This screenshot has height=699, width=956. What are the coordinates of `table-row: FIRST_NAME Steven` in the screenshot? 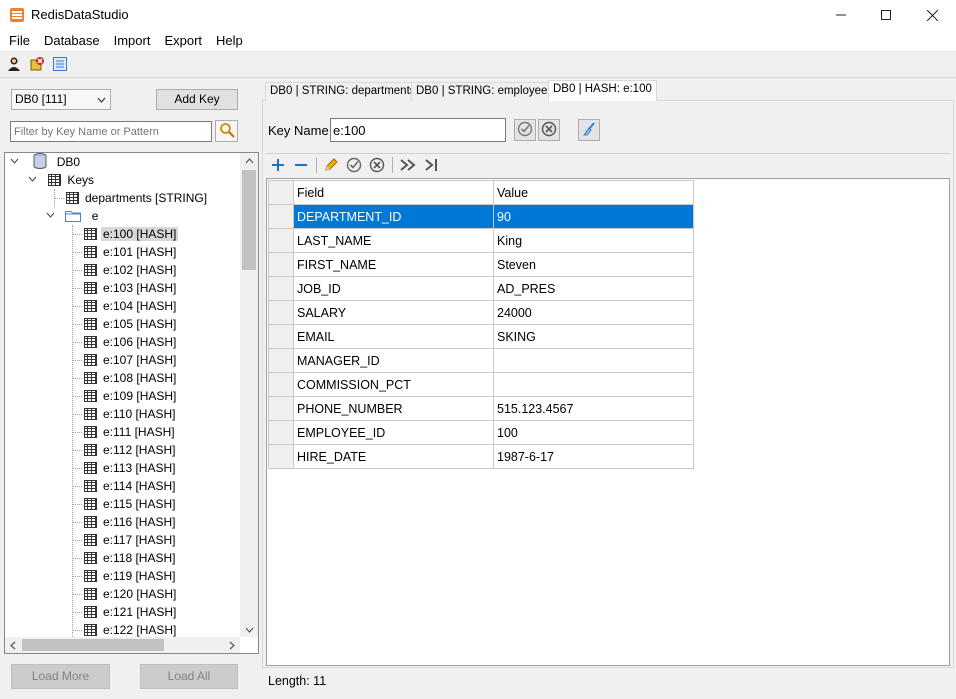 It's located at (481, 264).